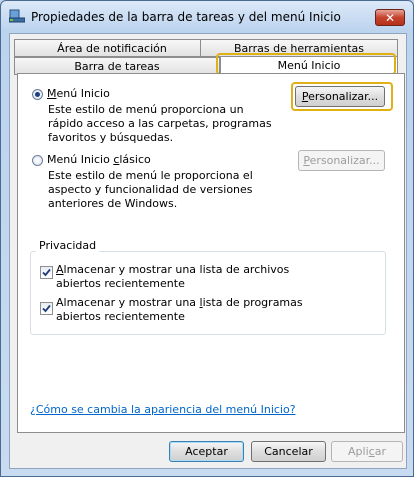 This screenshot has width=414, height=477. What do you see at coordinates (309, 65) in the screenshot?
I see `tab-label: Menú Inicio` at bounding box center [309, 65].